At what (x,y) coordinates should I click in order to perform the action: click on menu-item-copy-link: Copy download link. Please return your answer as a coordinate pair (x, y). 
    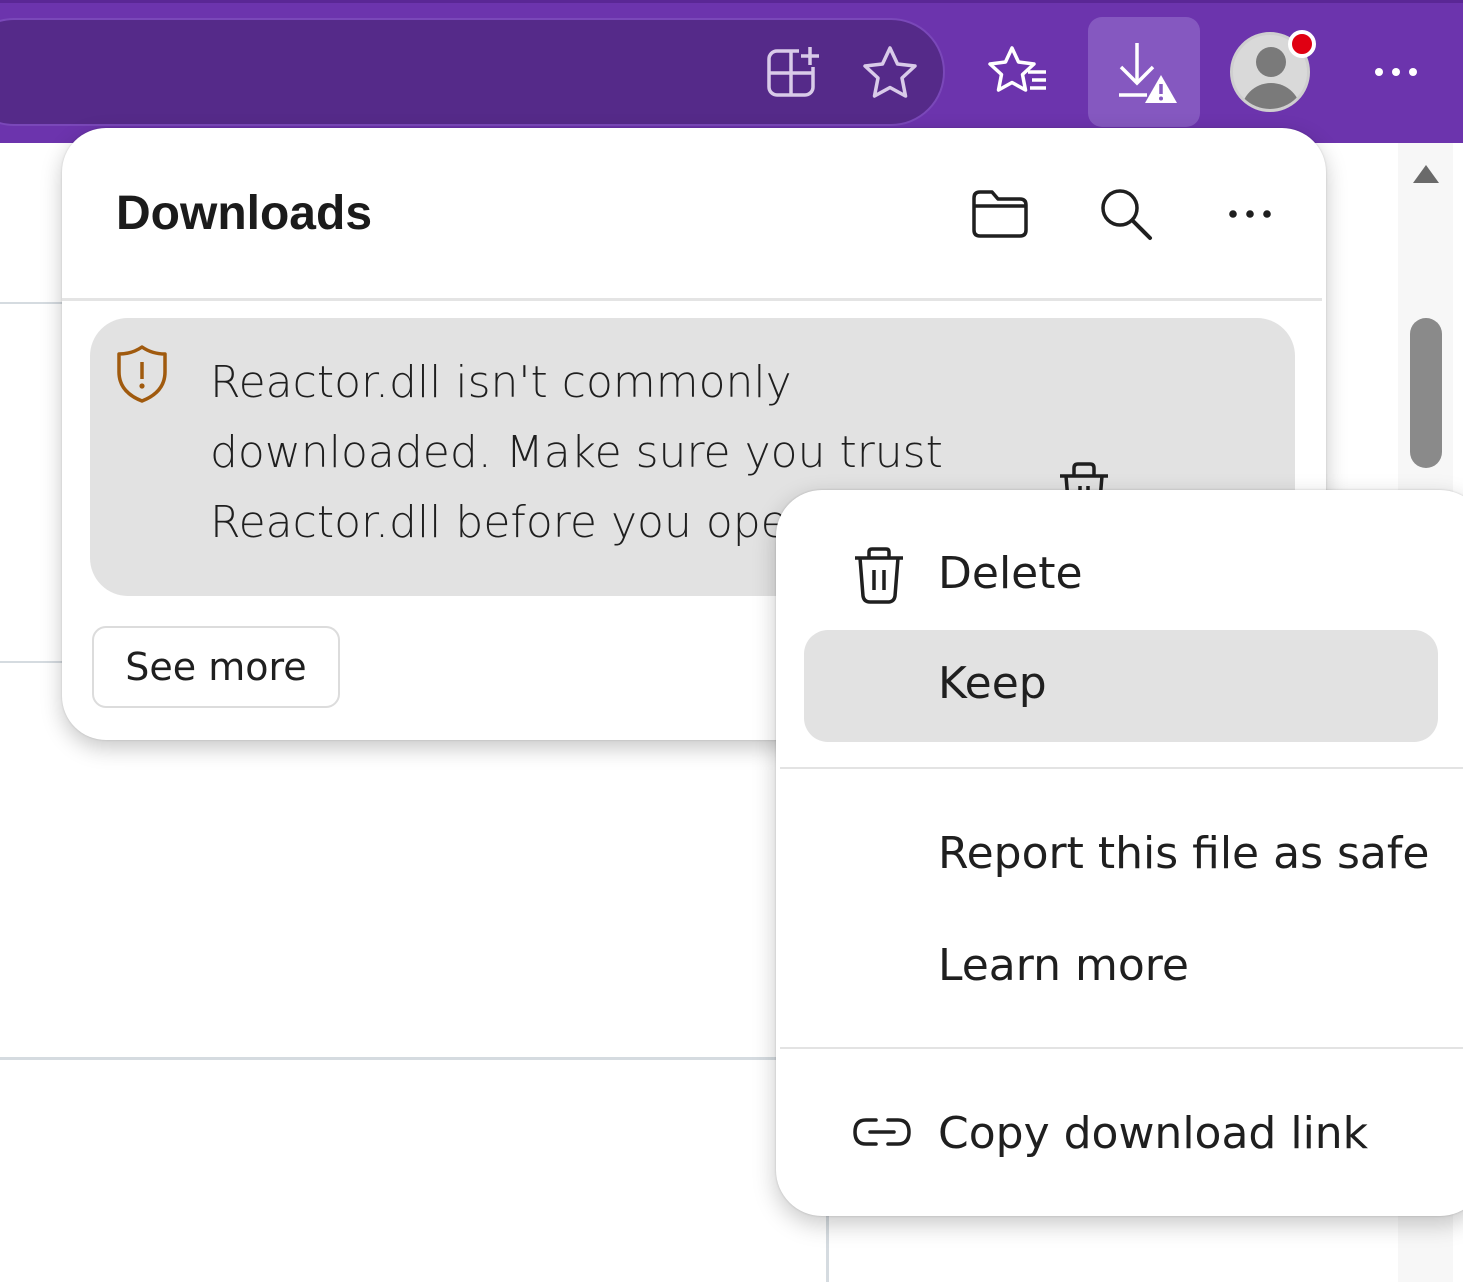
    Looking at the image, I should click on (1121, 1136).